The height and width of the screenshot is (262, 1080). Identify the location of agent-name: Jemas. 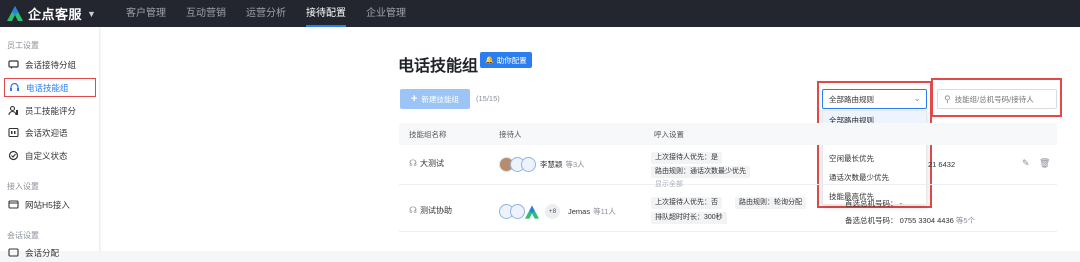
(579, 211).